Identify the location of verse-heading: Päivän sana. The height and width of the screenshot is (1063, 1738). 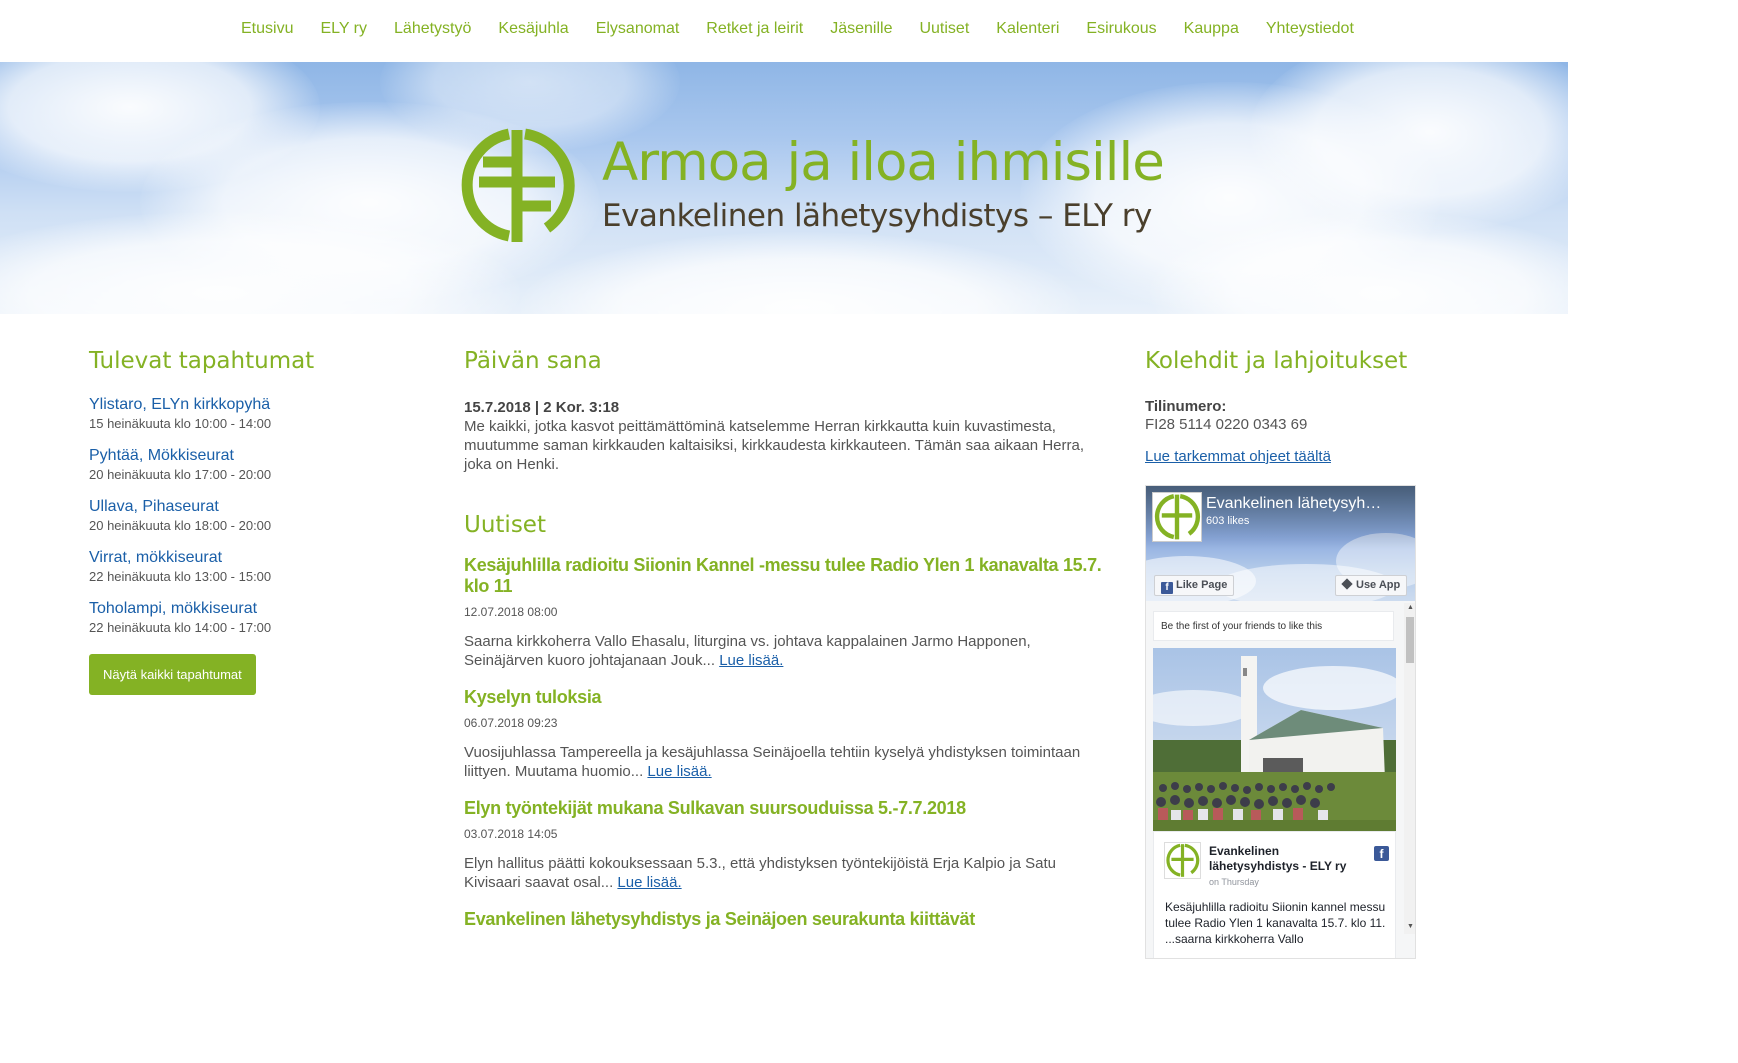
(533, 361).